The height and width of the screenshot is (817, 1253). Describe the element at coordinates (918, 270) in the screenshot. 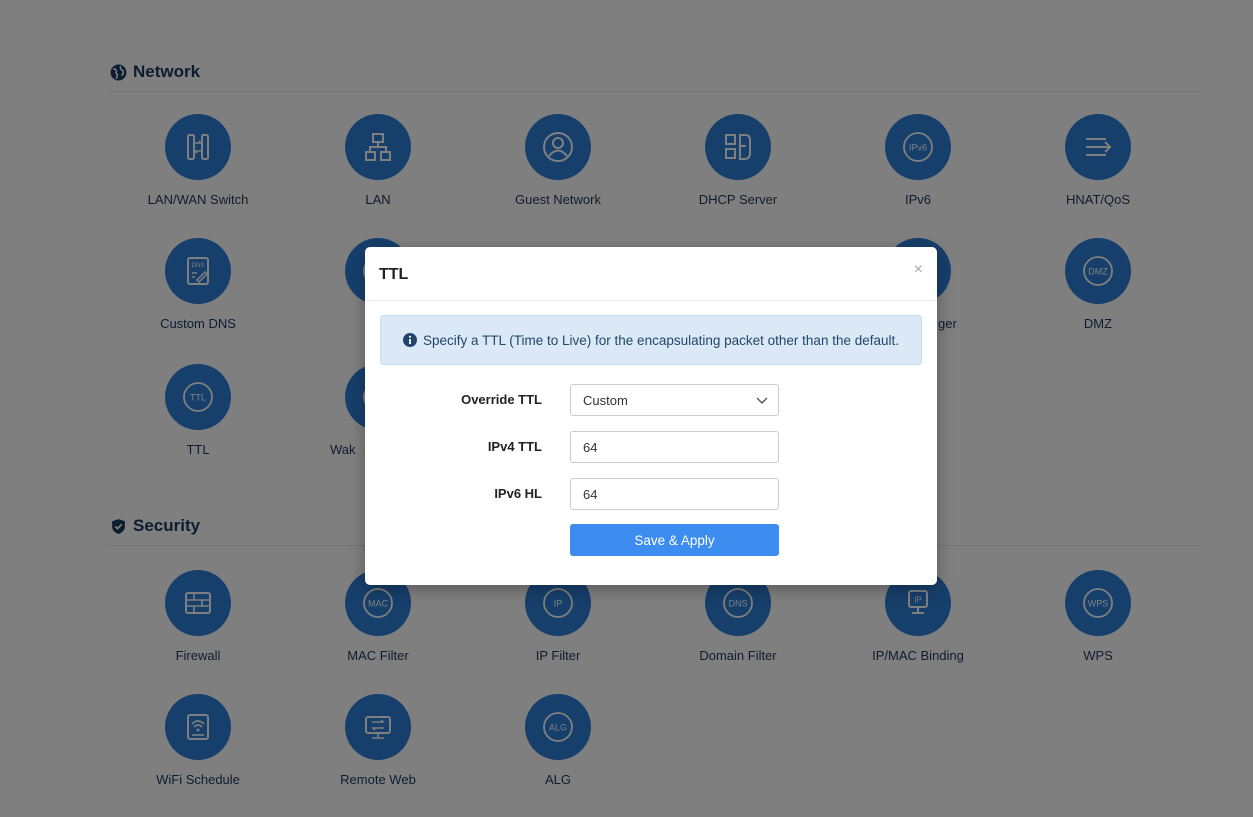

I see `close-icon: ×` at that location.